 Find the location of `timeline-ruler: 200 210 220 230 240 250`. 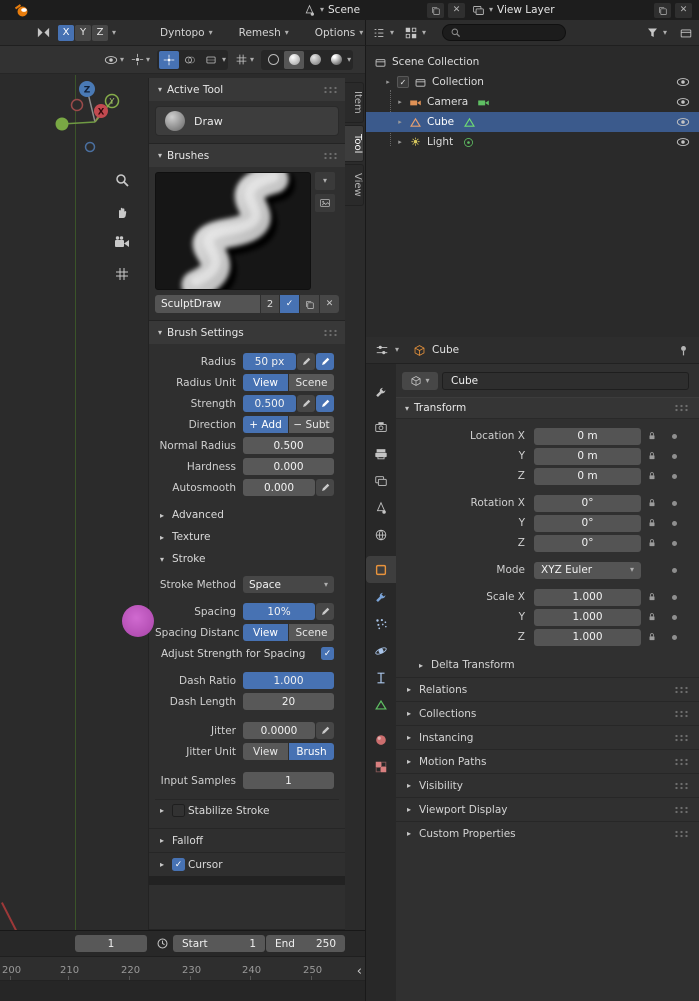

timeline-ruler: 200 210 220 230 240 250 is located at coordinates (182, 969).